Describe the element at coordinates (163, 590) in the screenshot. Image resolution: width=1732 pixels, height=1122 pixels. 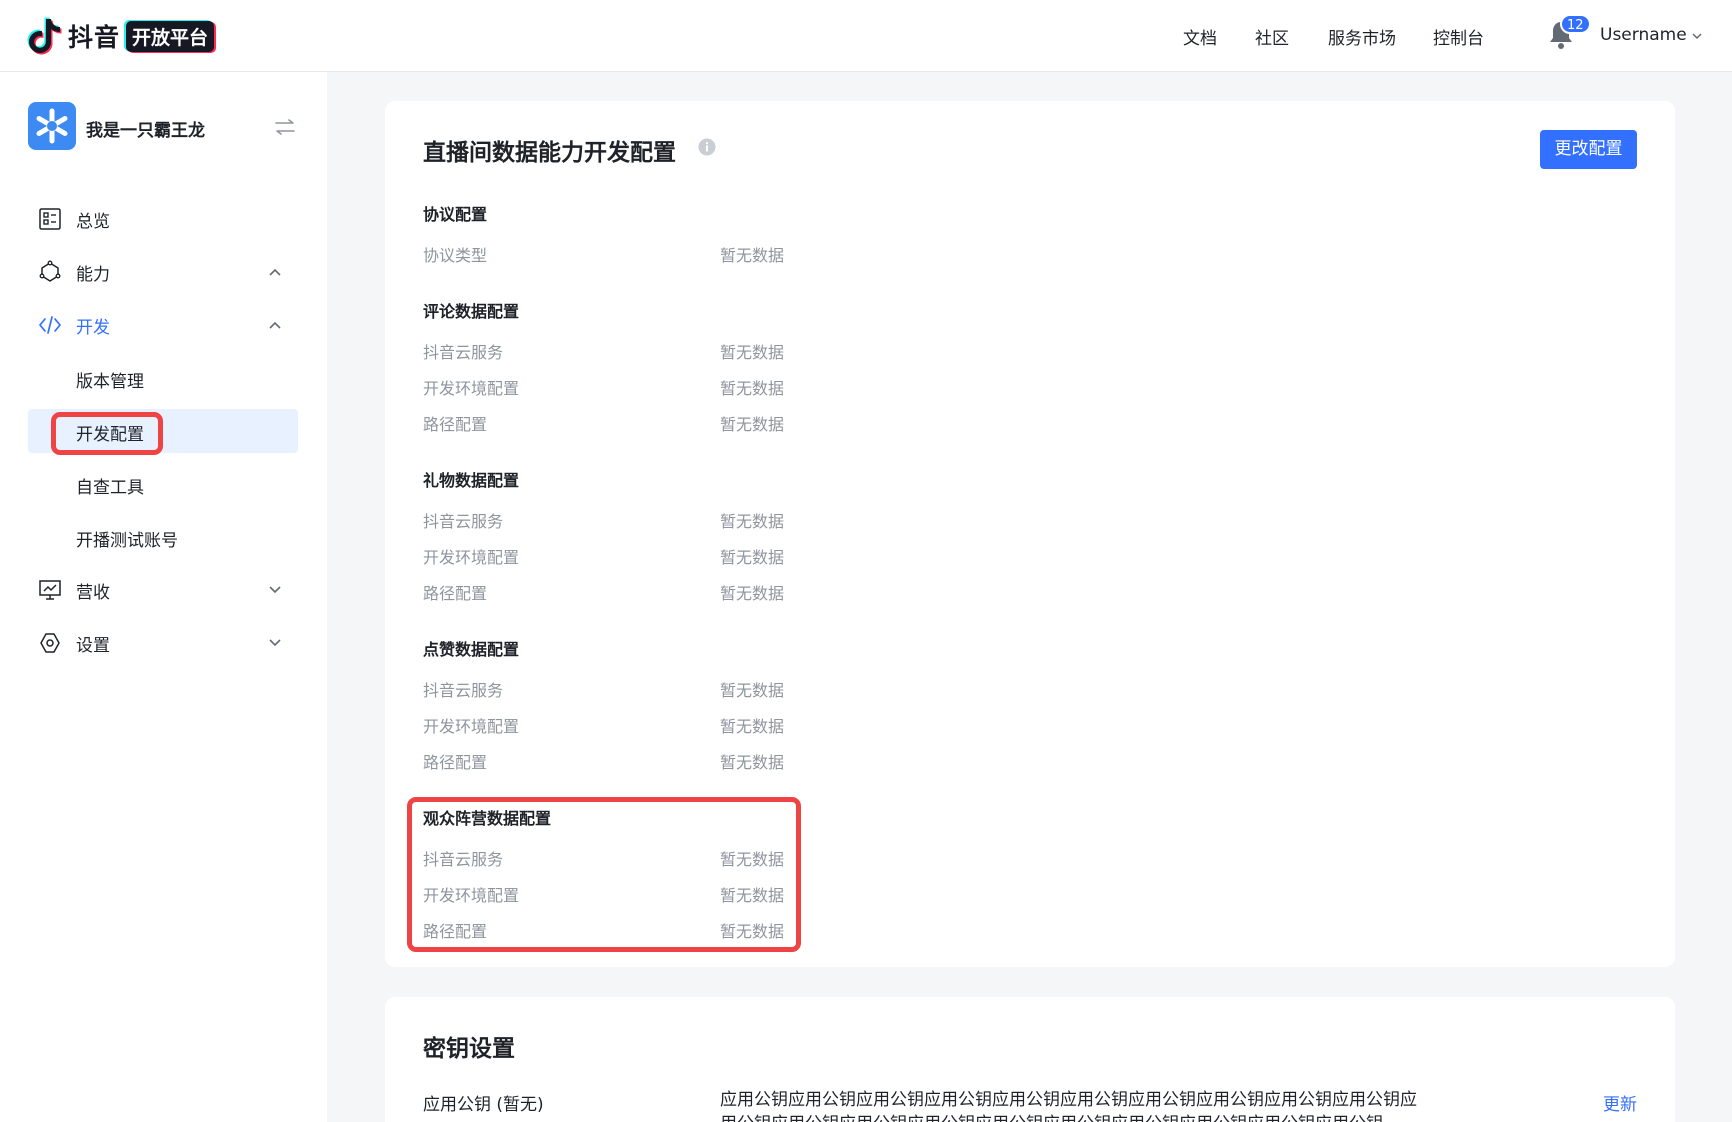
I see `sidebar-item-revenue: 营收` at that location.